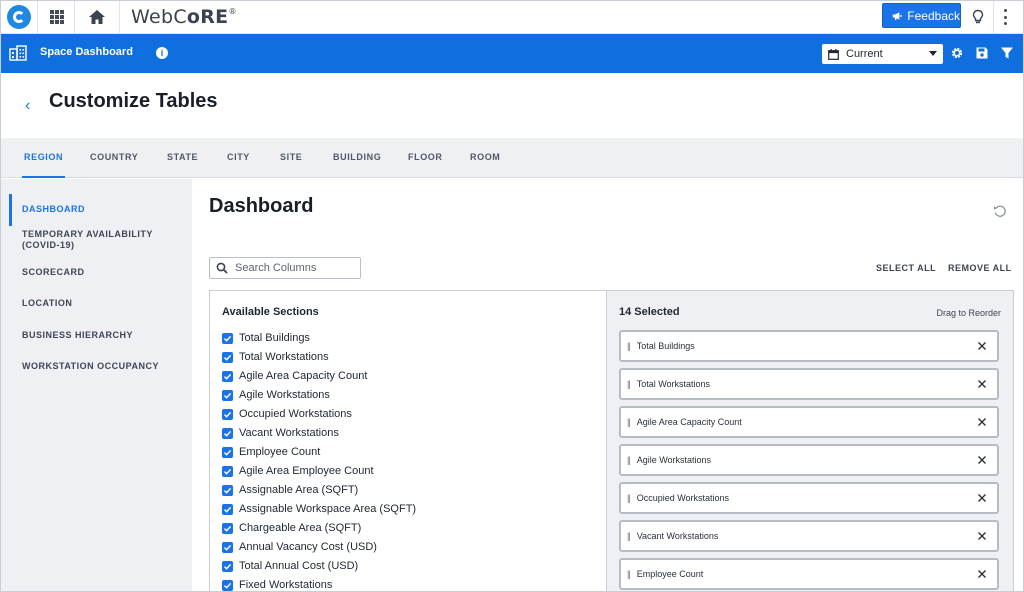  Describe the element at coordinates (102, 272) in the screenshot. I see `nav-item-scorecard: SCORECARD` at that location.